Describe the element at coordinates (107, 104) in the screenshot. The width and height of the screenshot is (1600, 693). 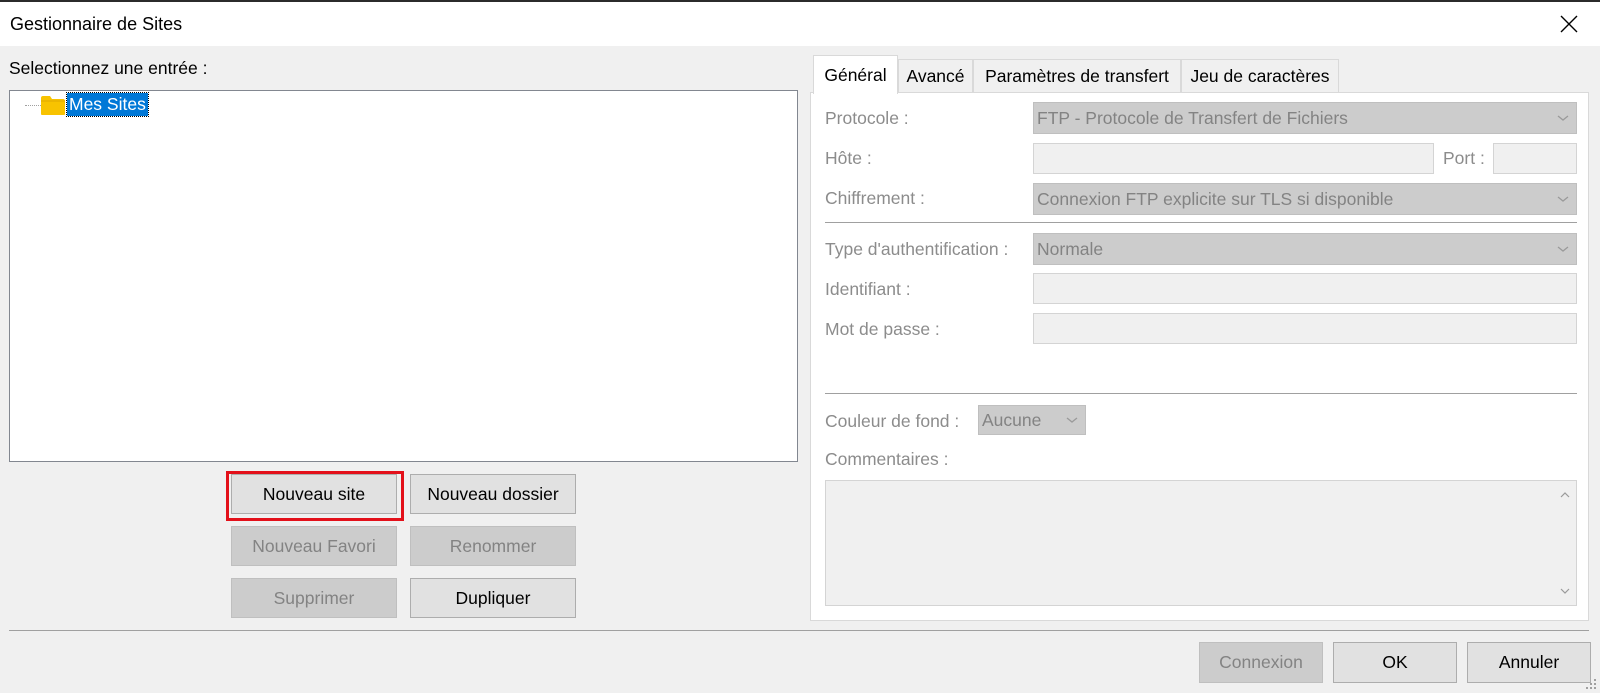
I see `tree-item-mes-sites: Mes Sites` at that location.